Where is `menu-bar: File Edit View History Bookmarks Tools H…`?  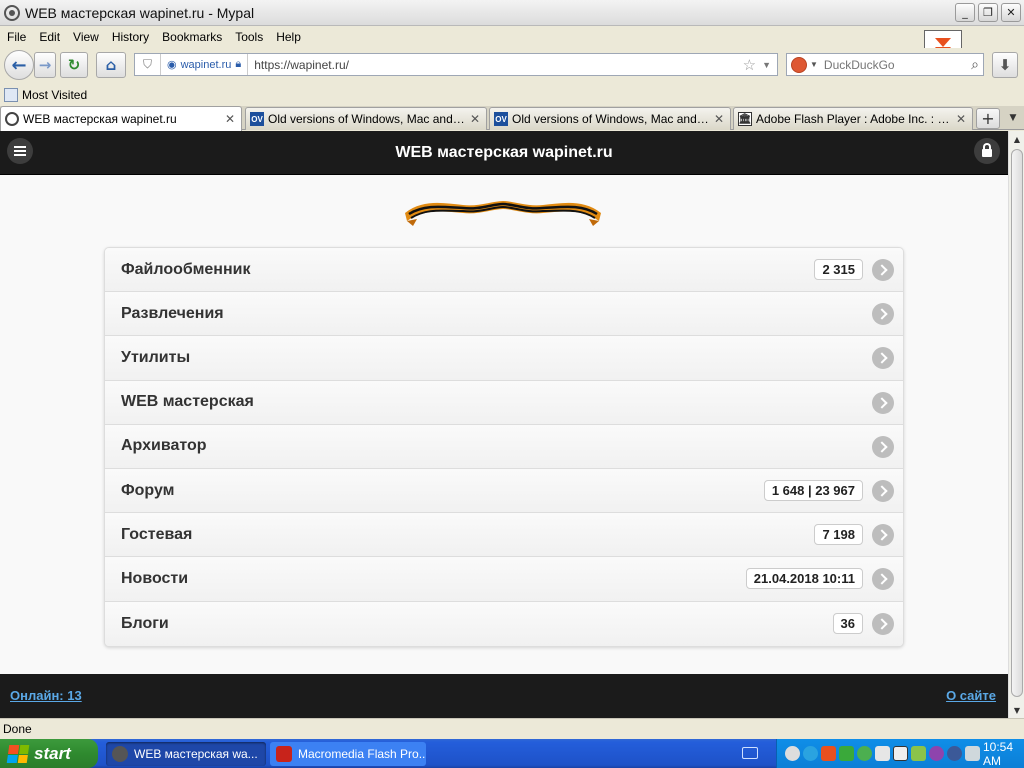
menu-bar: File Edit View History Bookmarks Tools H… is located at coordinates (512, 37).